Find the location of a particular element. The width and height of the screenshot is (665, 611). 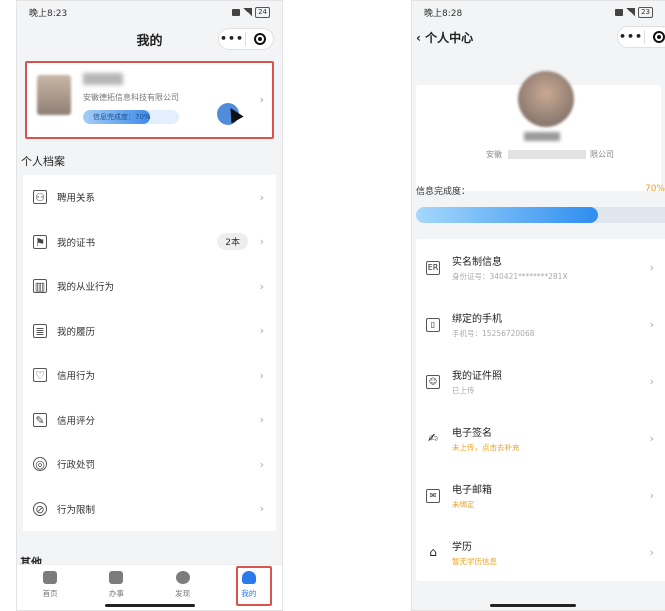

restrict-icon: ⊘ is located at coordinates (40, 508).